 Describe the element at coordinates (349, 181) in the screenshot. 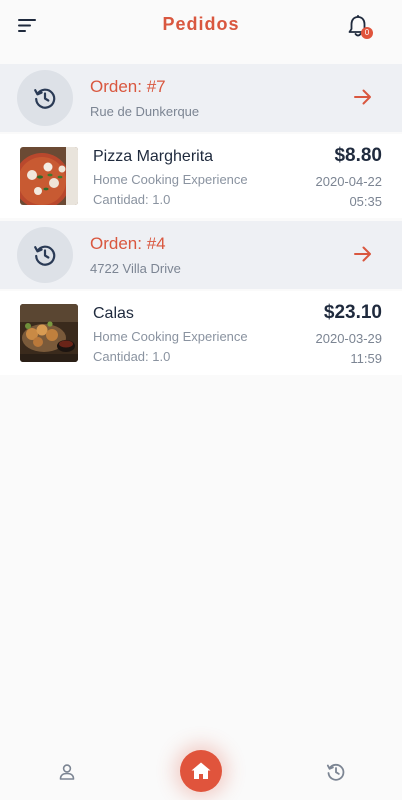

I see `item-date: 2020-04-22` at that location.